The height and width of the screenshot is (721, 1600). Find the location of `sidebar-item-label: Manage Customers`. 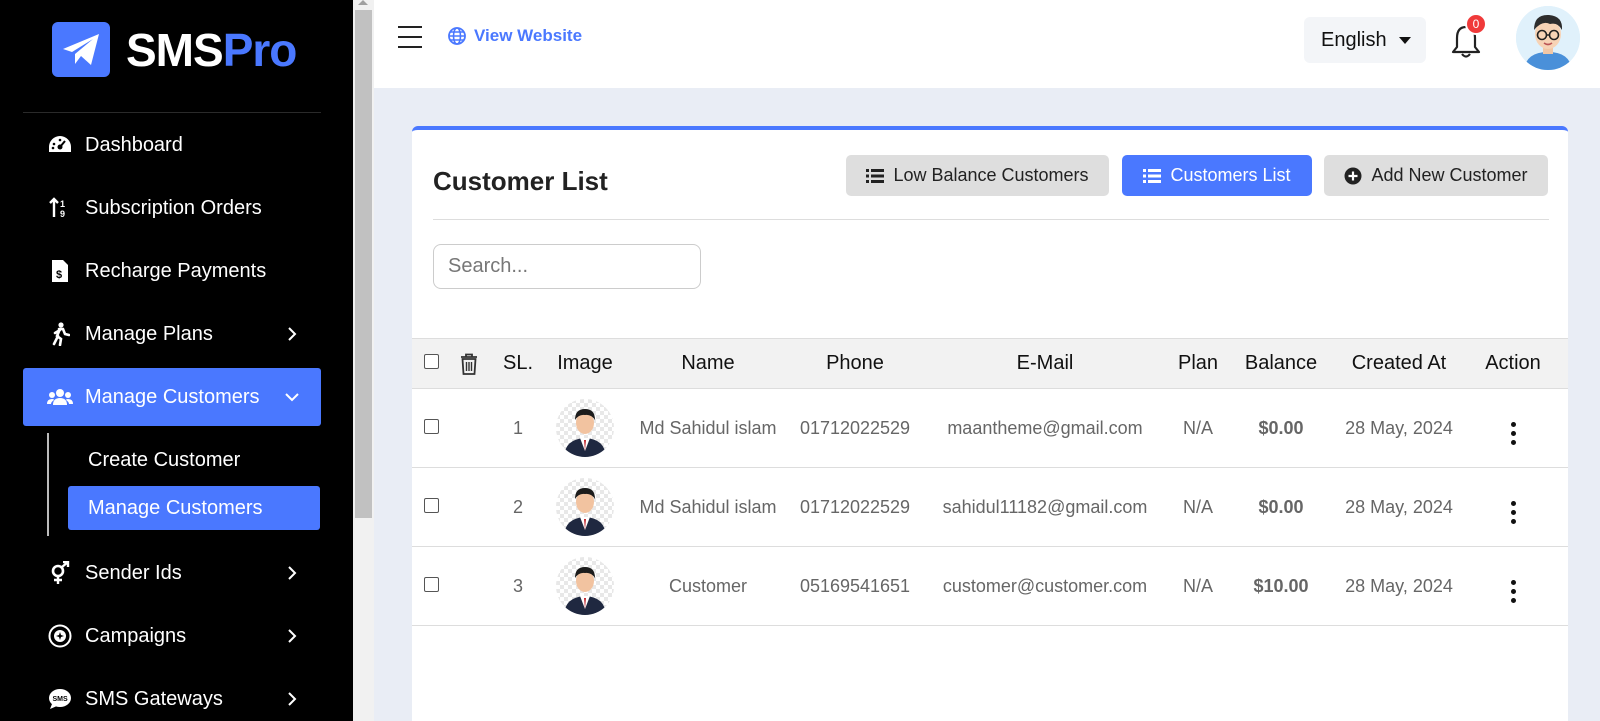

sidebar-item-label: Manage Customers is located at coordinates (172, 396).